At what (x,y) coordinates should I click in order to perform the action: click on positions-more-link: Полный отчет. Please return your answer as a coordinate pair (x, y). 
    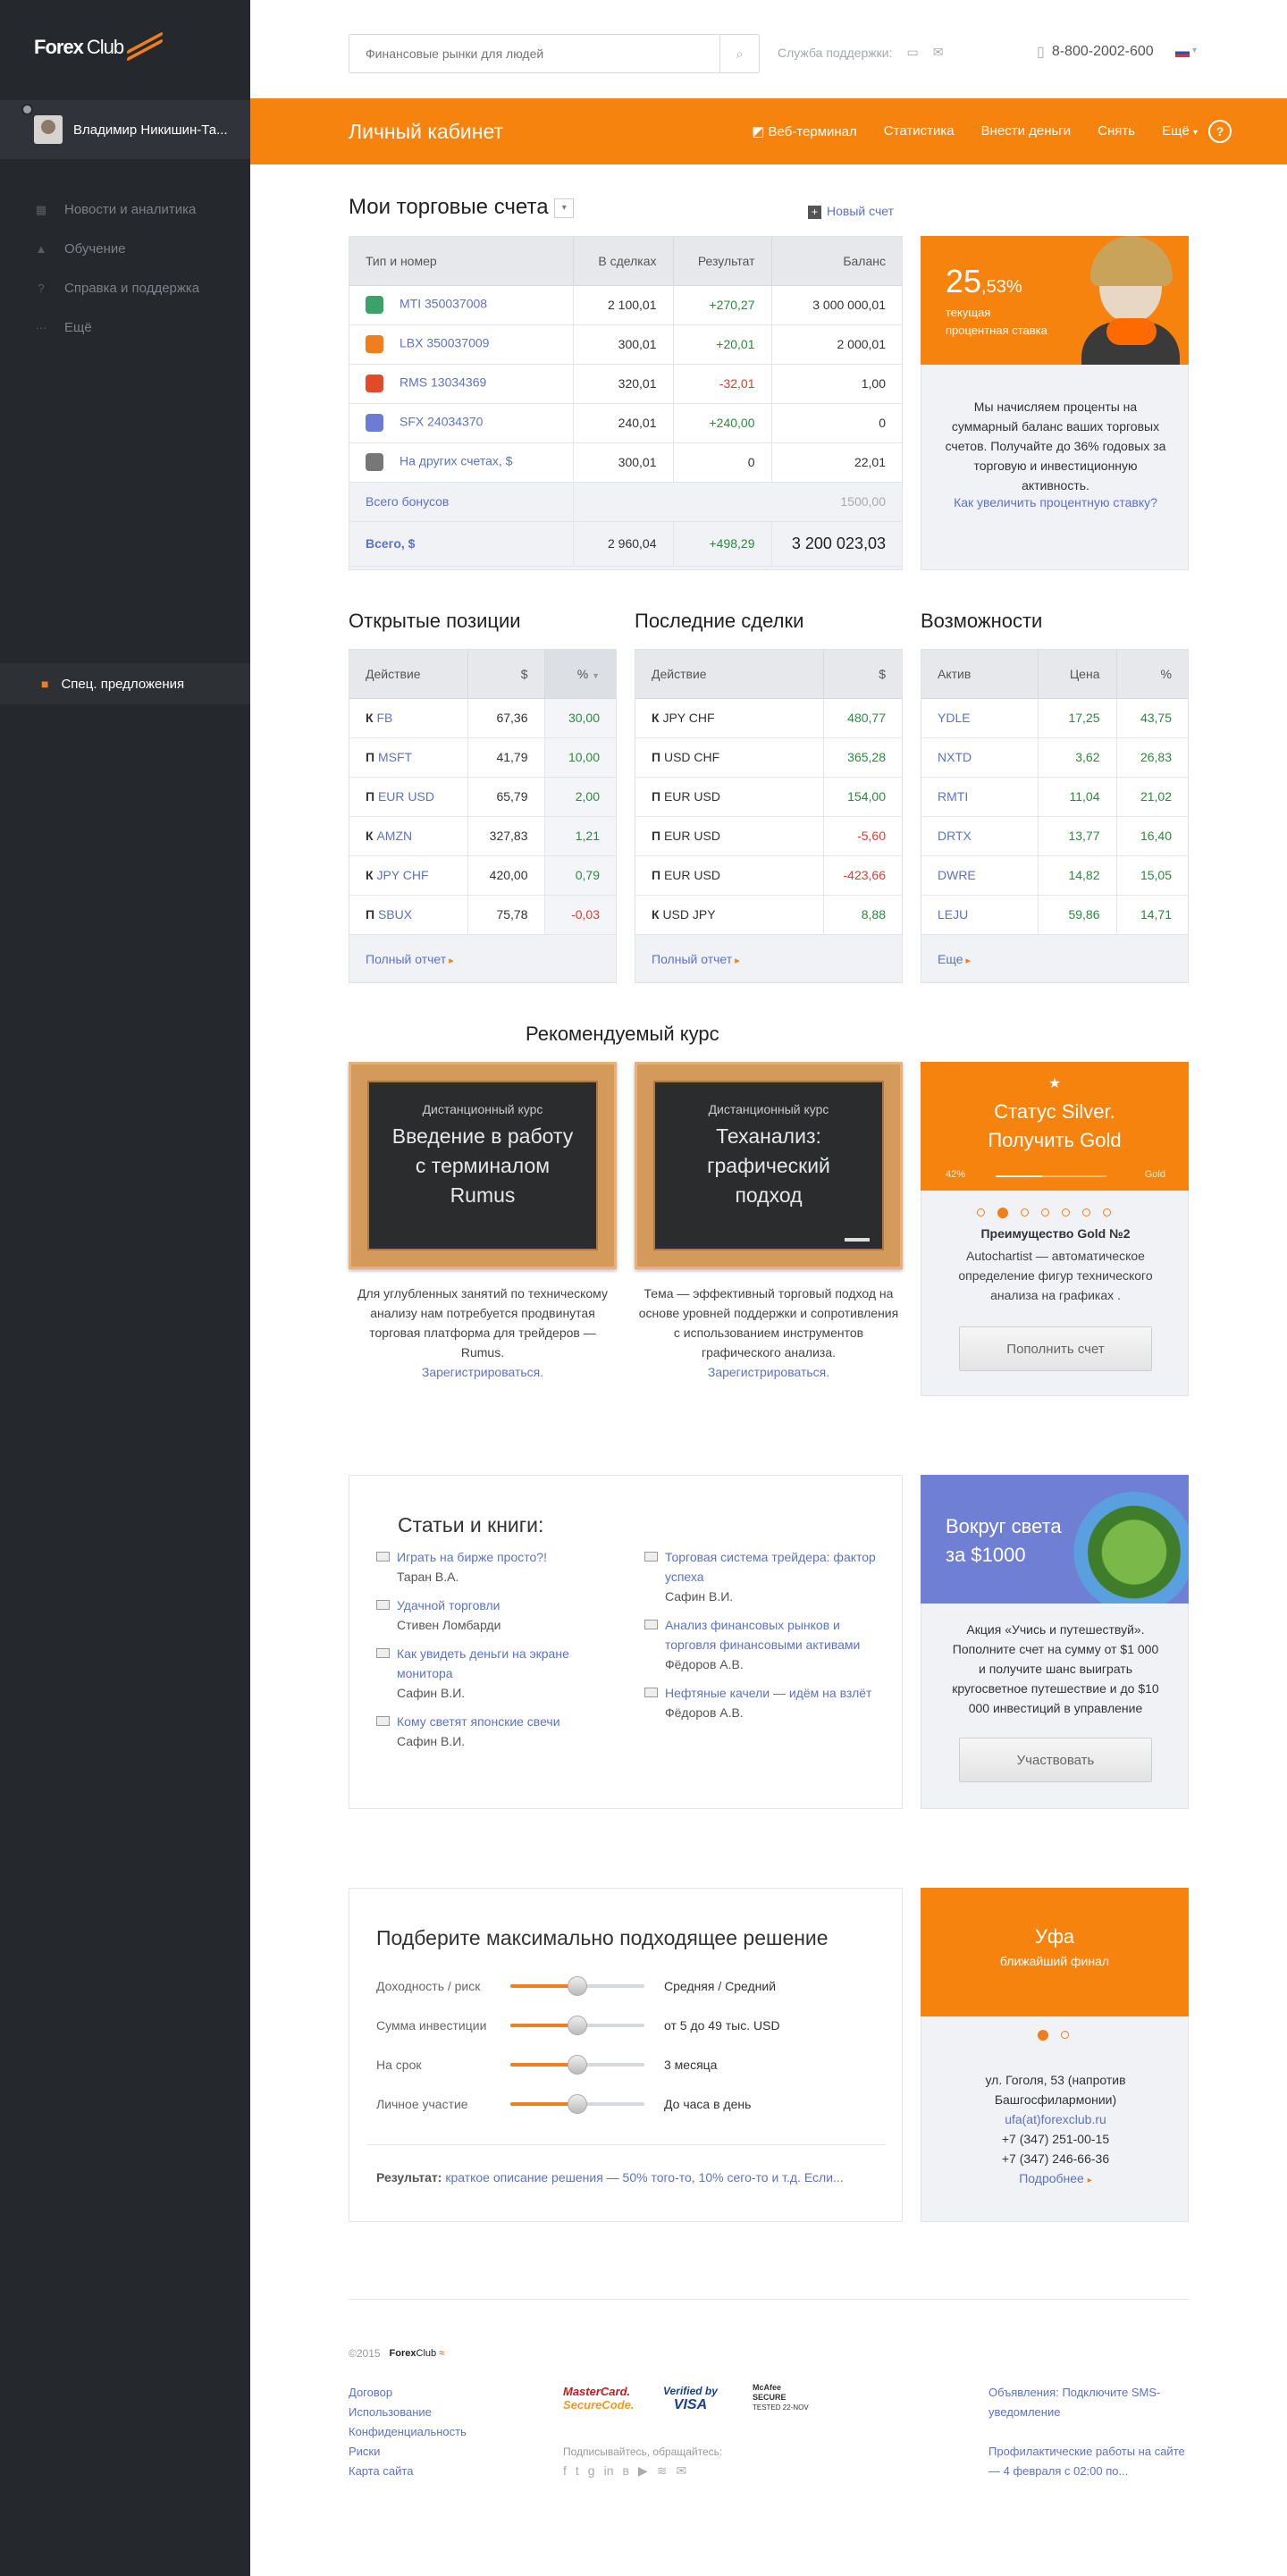
    Looking at the image, I should click on (410, 959).